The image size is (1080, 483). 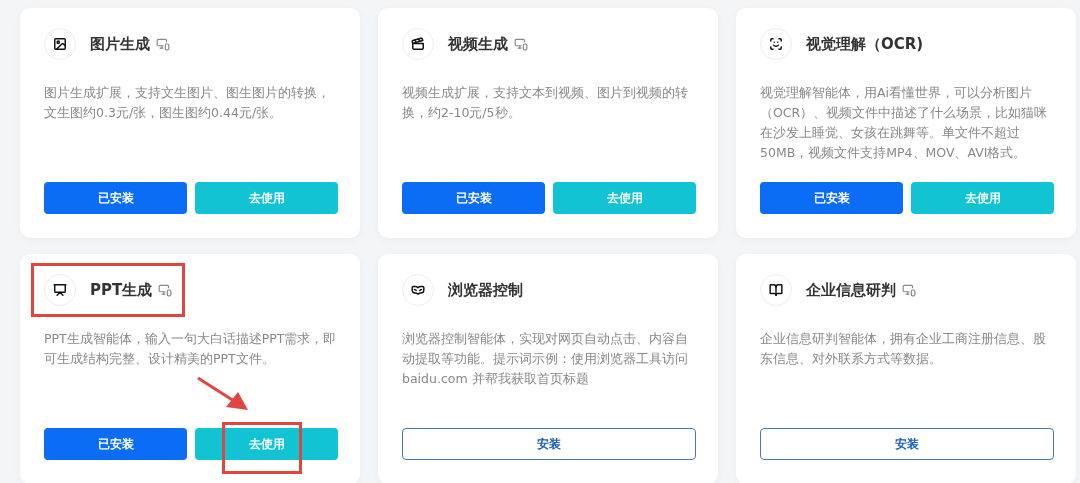 What do you see at coordinates (545, 103) in the screenshot?
I see `card-description: 视频生成扩展，支持文本到视频、图片到视频的转换，约2-10元/5秒。` at bounding box center [545, 103].